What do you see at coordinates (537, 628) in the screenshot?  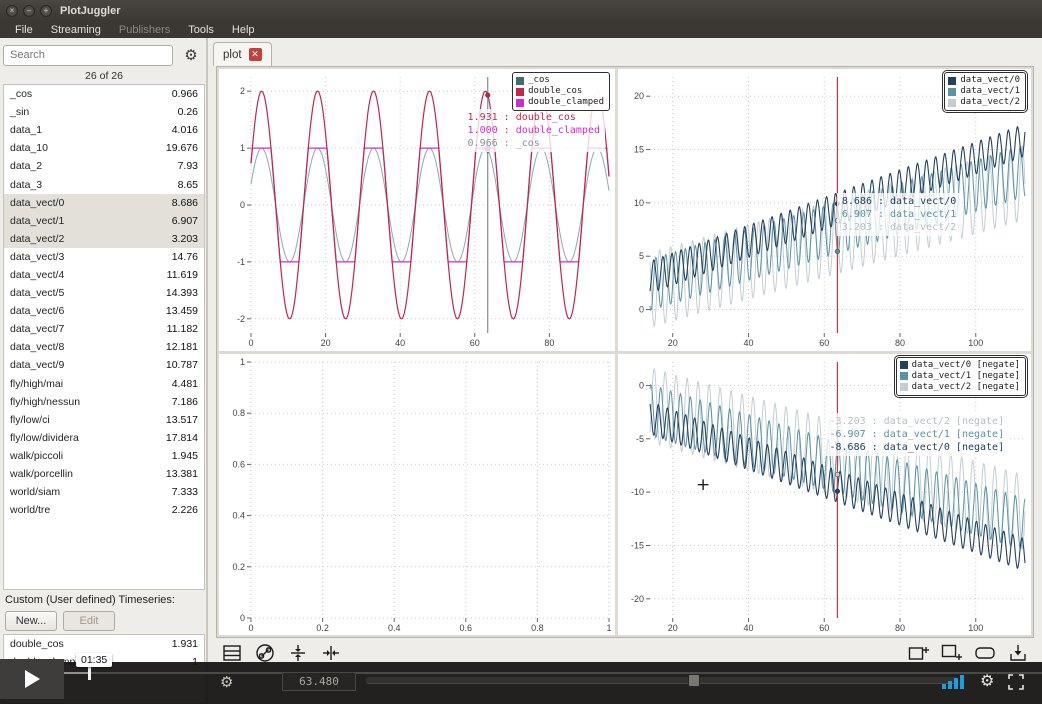 I see `svg-text: 0.8` at bounding box center [537, 628].